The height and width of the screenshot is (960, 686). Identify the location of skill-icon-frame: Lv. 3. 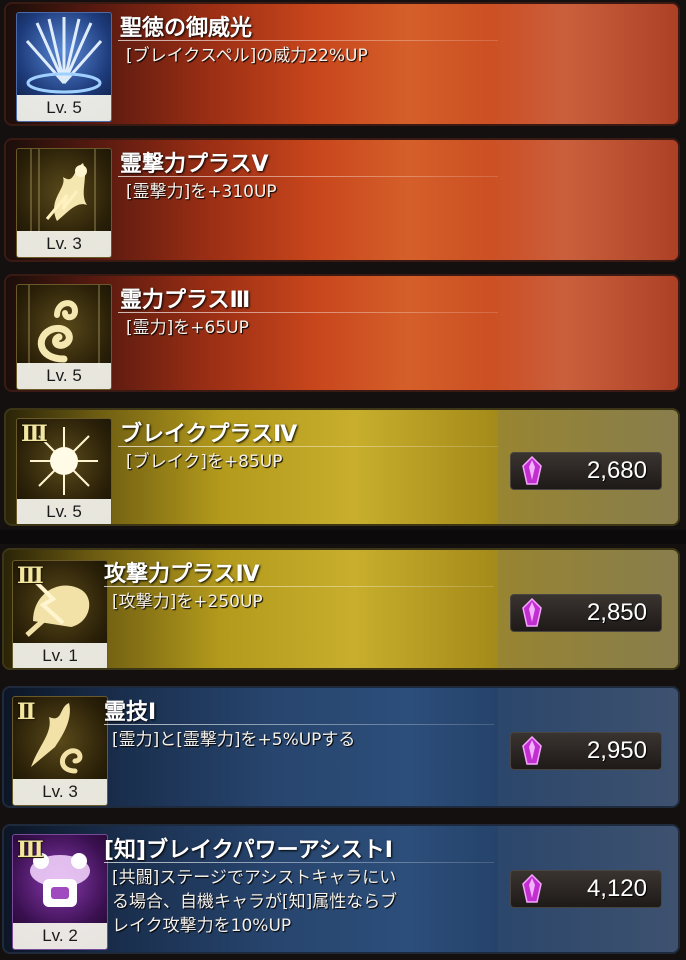
(64, 203).